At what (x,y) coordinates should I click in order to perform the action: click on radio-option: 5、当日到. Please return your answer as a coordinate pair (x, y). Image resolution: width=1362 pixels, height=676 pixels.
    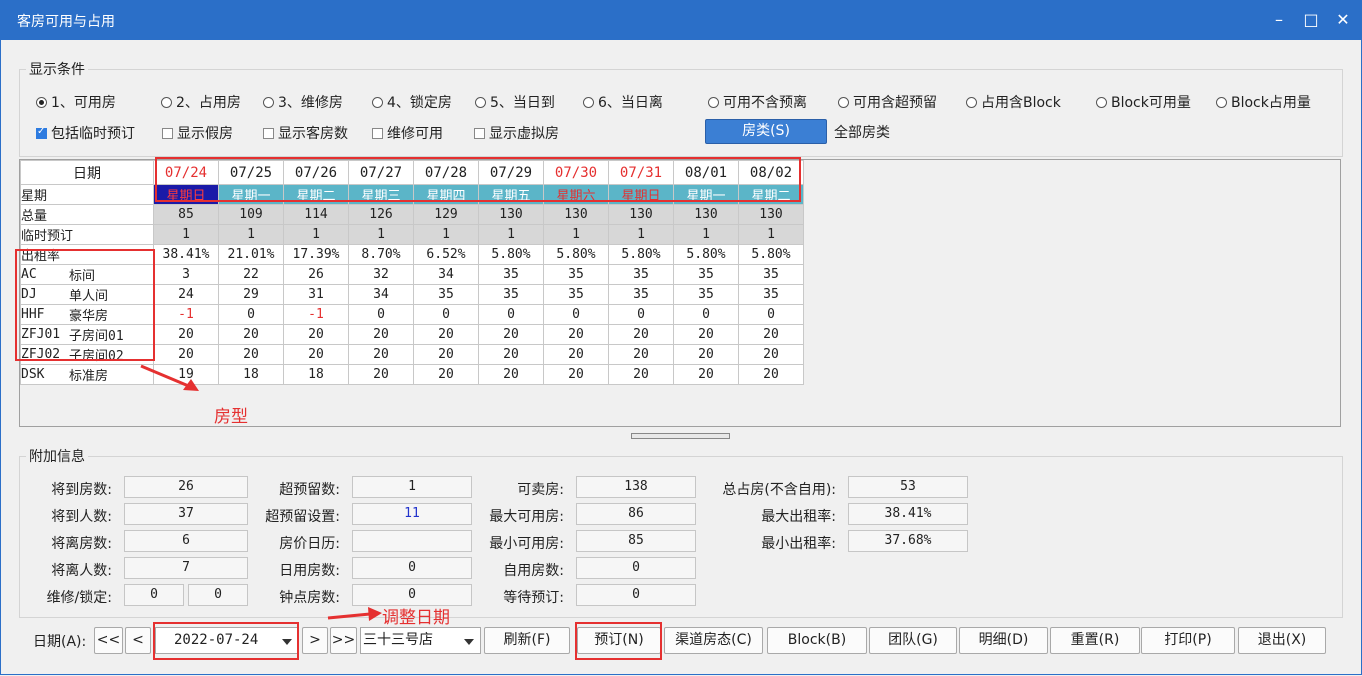
    Looking at the image, I should click on (515, 102).